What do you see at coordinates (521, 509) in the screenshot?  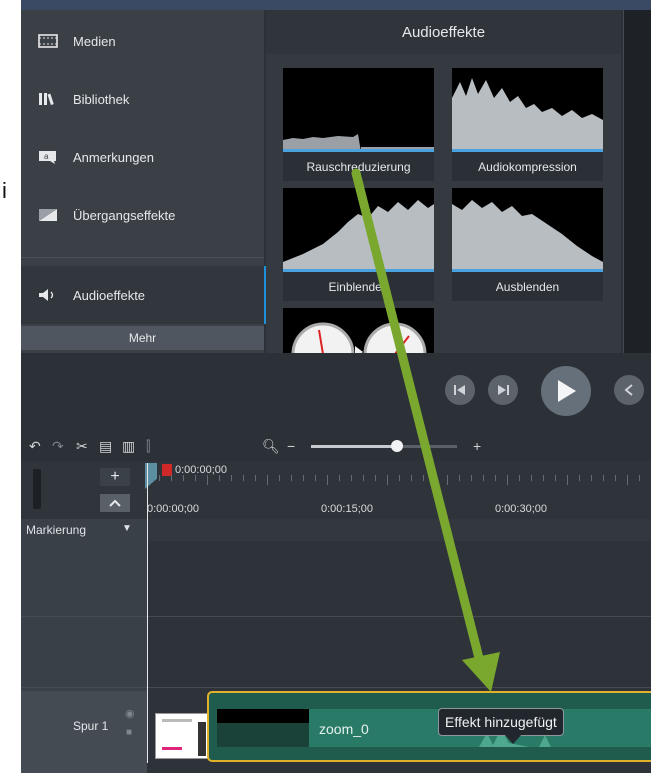 I see `ruler-label: 0:00:30;00` at bounding box center [521, 509].